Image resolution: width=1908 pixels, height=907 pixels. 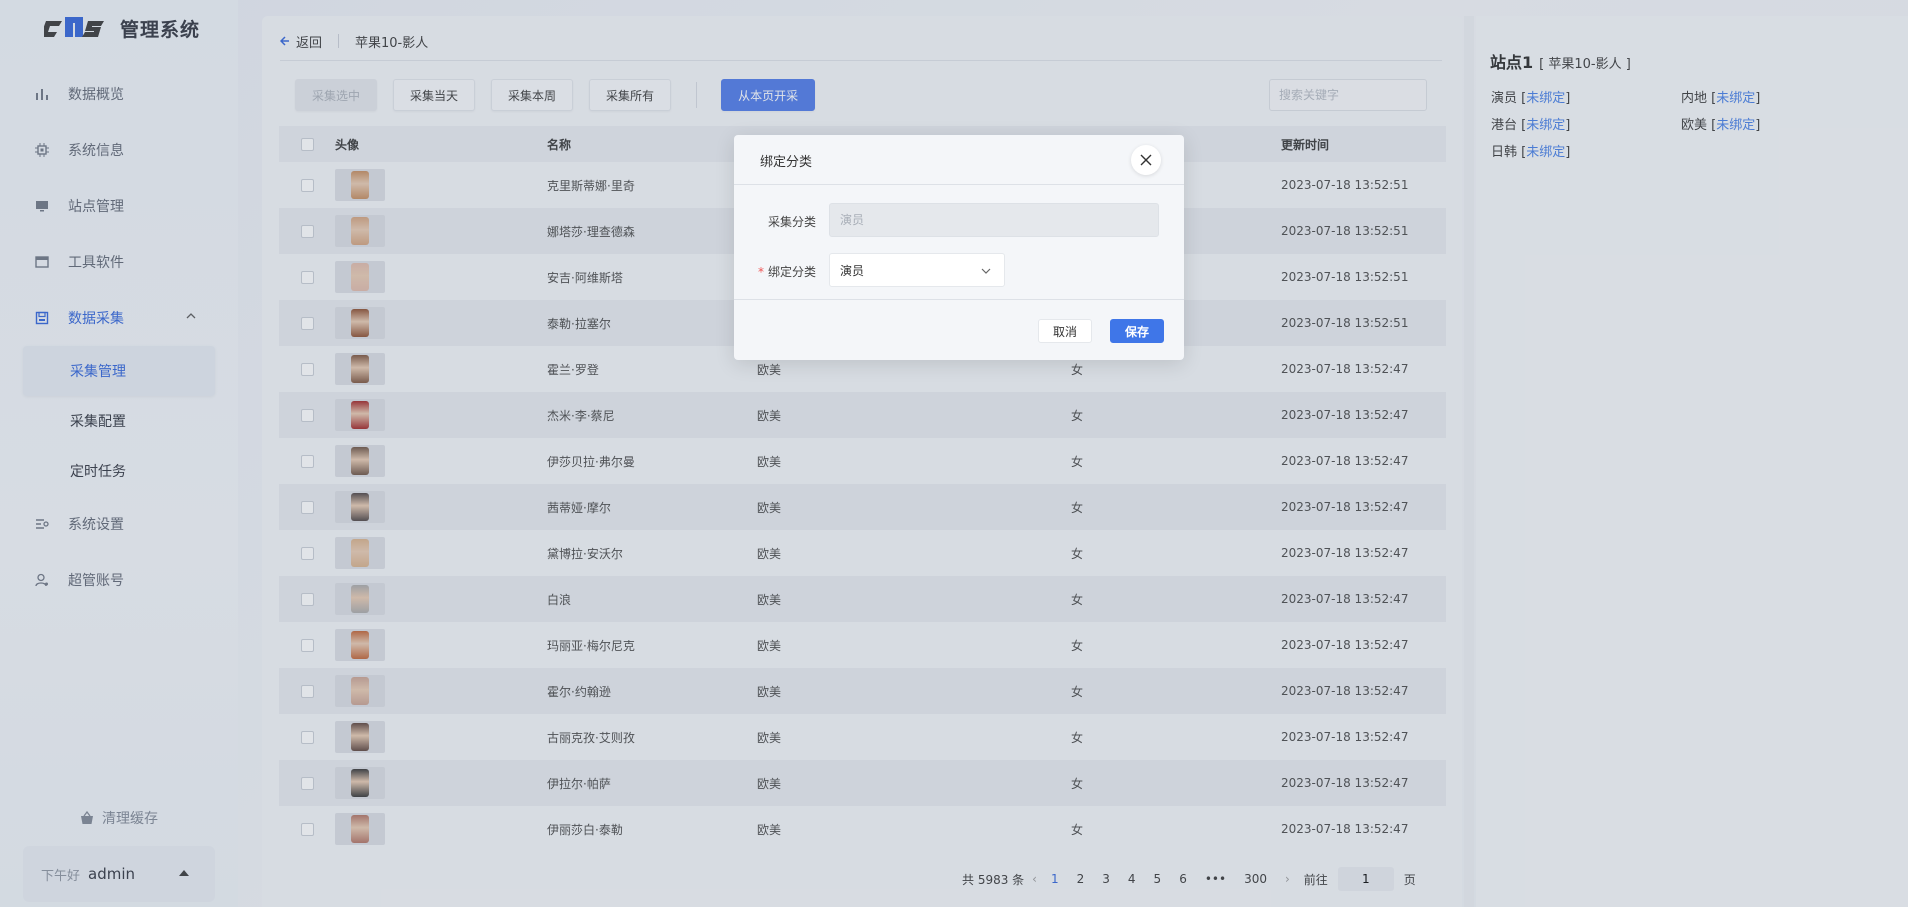 I want to click on source-category-input, so click(x=994, y=220).